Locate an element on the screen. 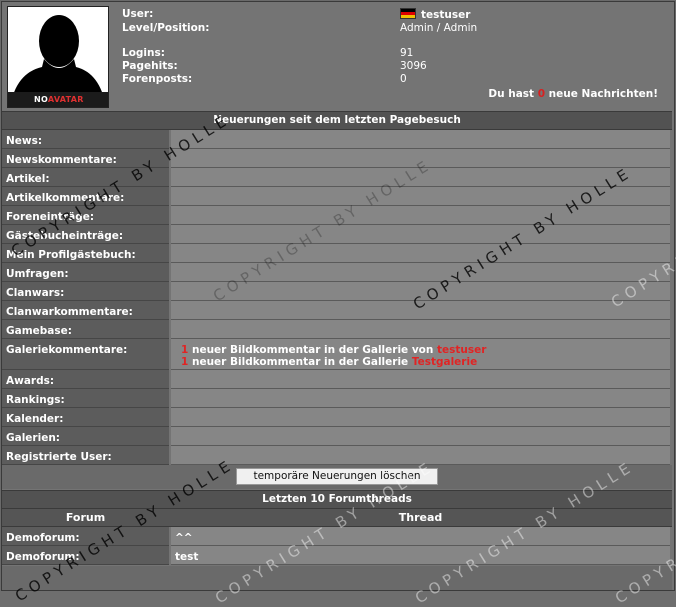 Image resolution: width=676 pixels, height=607 pixels. user-value: testuser is located at coordinates (435, 14).